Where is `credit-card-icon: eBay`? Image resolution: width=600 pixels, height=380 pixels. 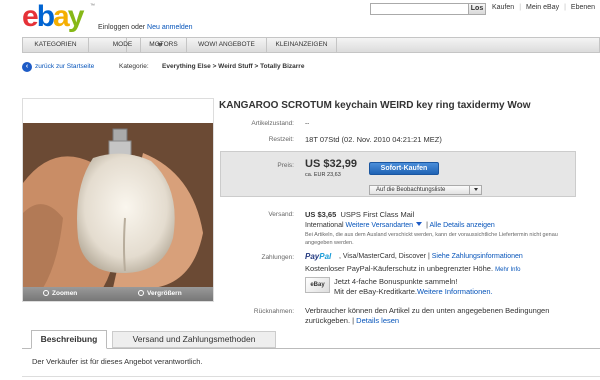
credit-card-icon: eBay is located at coordinates (317, 285).